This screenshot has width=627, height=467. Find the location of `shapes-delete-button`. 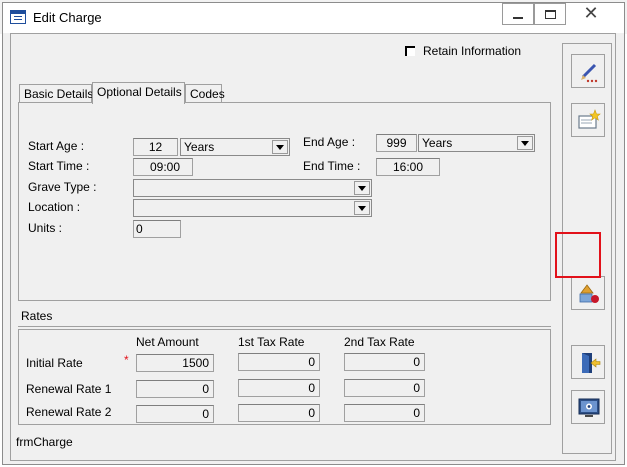

shapes-delete-button is located at coordinates (588, 293).